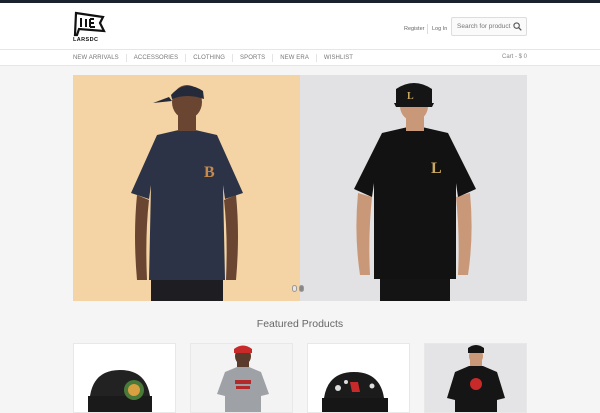 The height and width of the screenshot is (413, 600). Describe the element at coordinates (156, 58) in the screenshot. I see `nav-item-accessories: Accessories` at that location.